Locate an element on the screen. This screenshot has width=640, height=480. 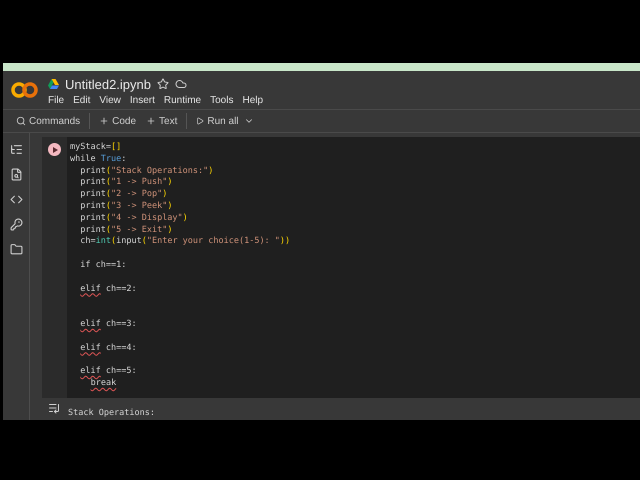
key-icon is located at coordinates (16, 224).